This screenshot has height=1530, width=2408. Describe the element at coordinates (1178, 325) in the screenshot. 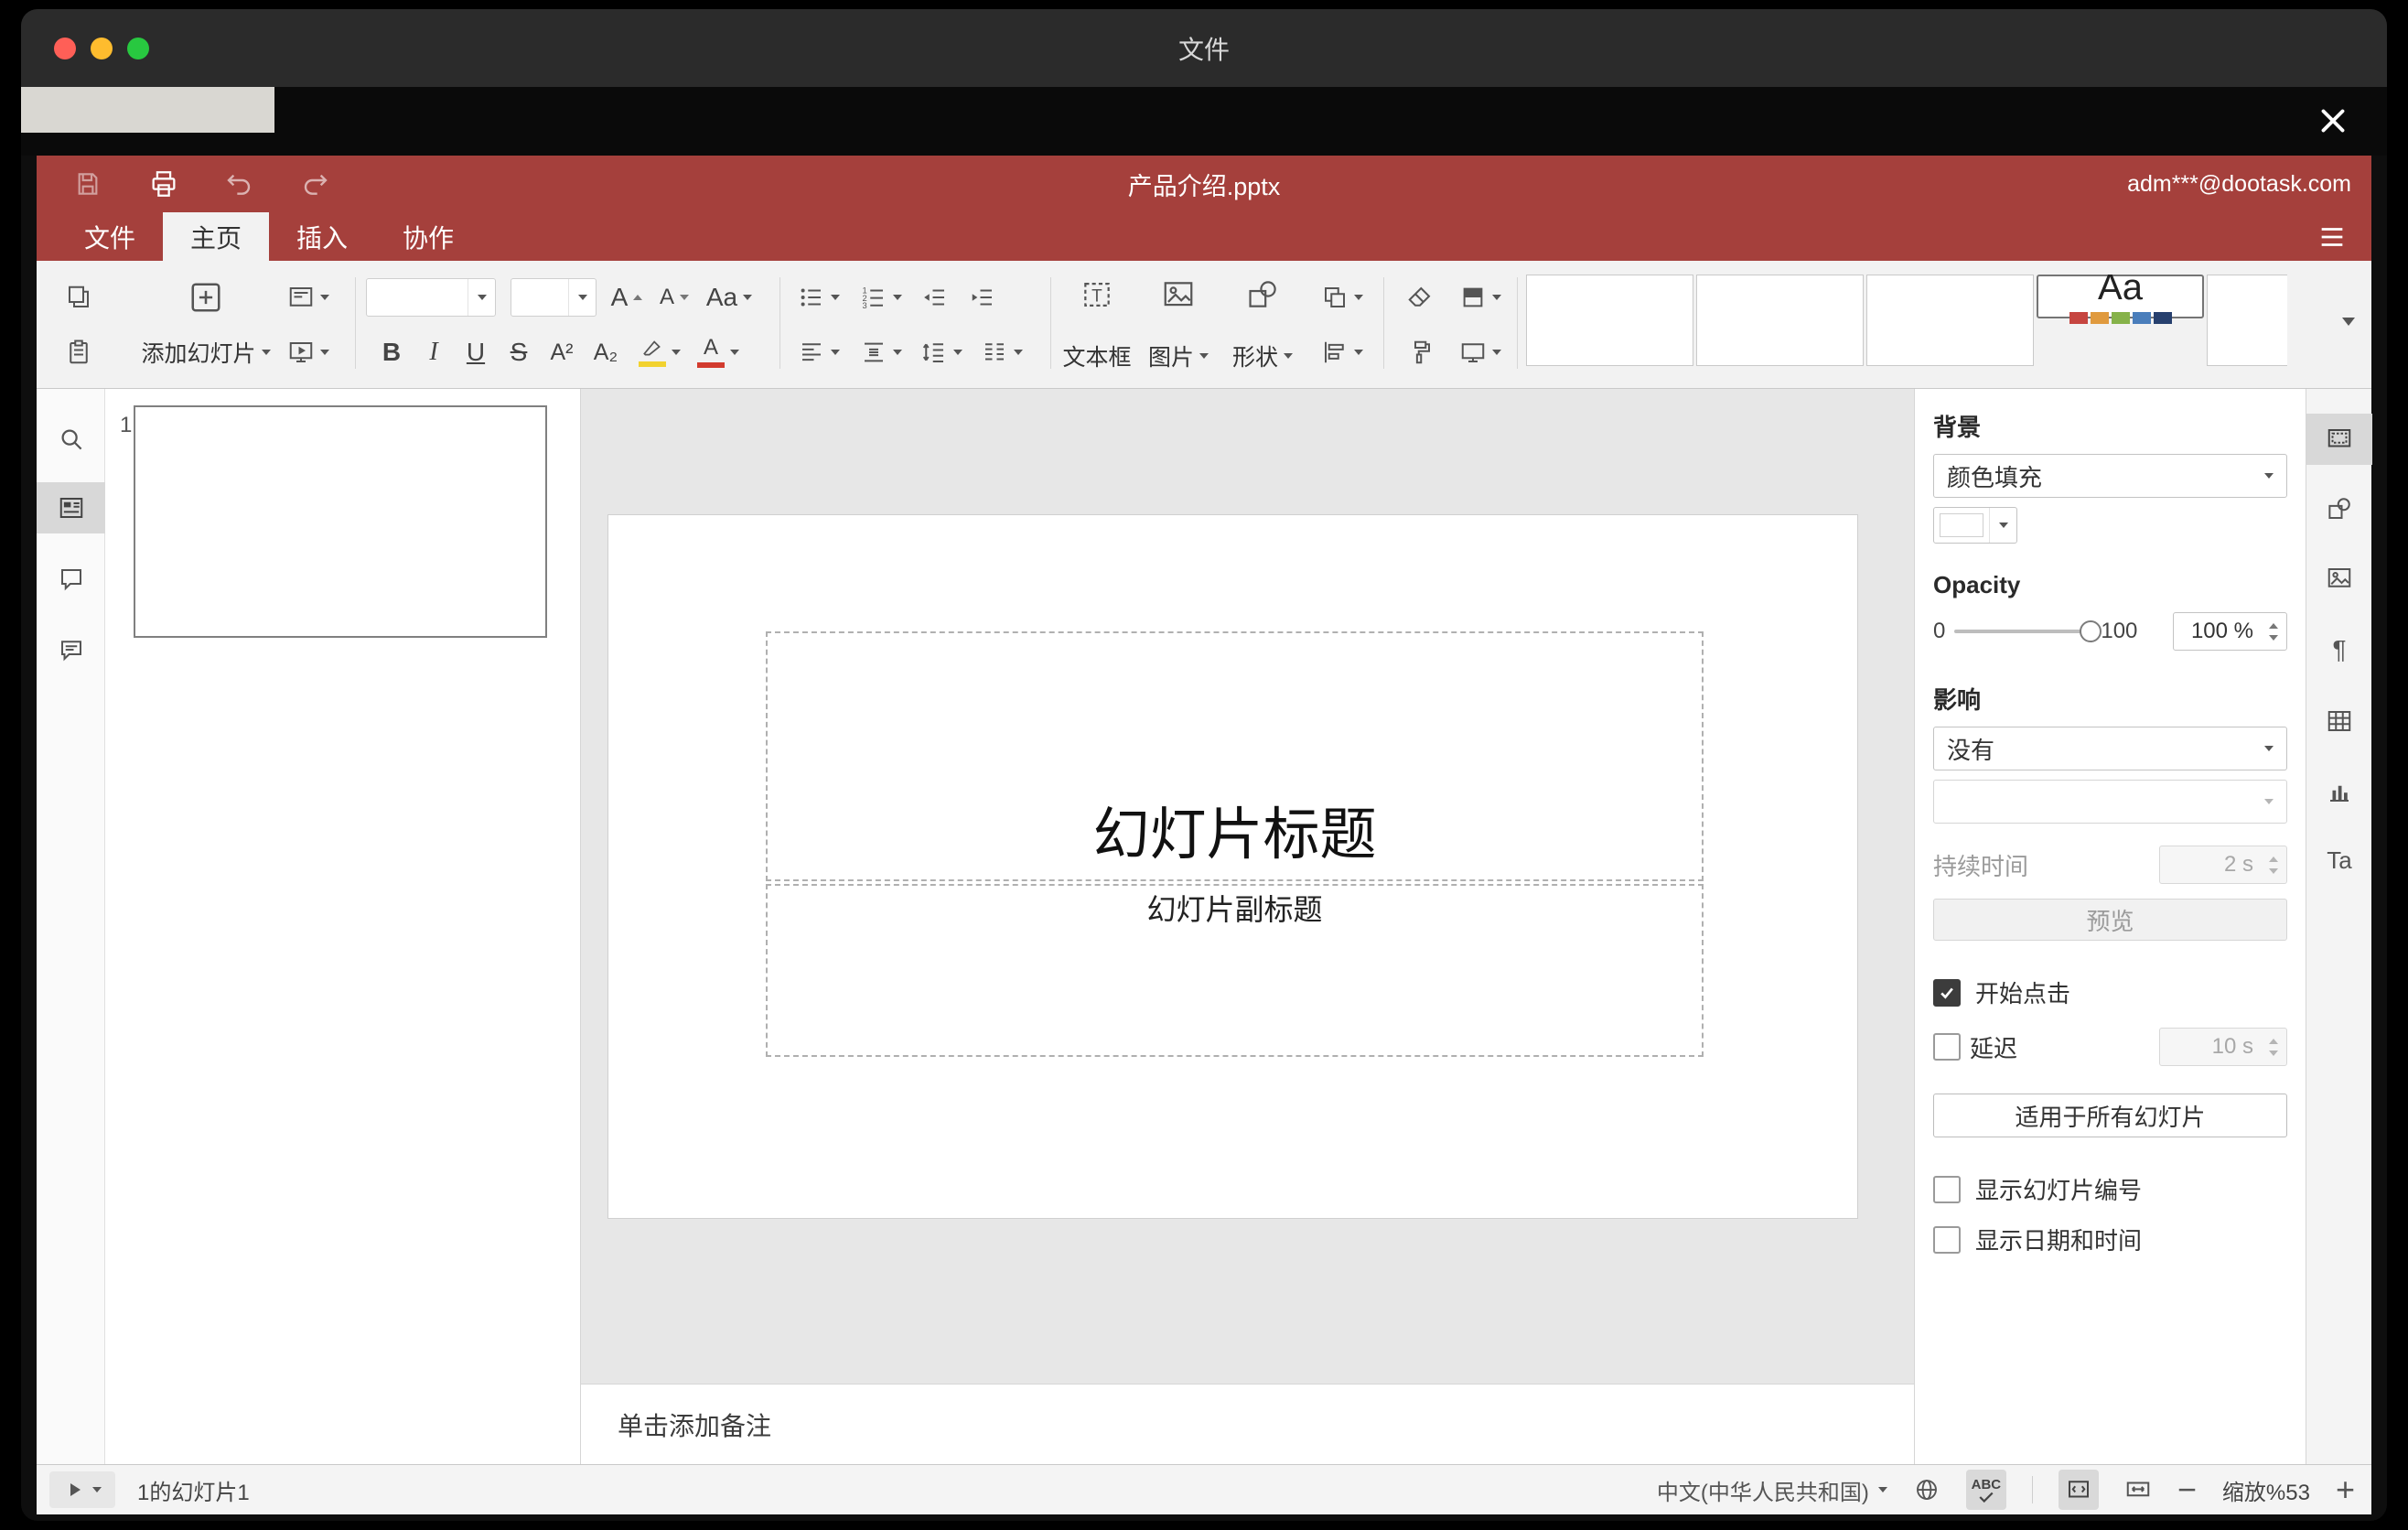

I see `insert-image-button: 图片` at that location.